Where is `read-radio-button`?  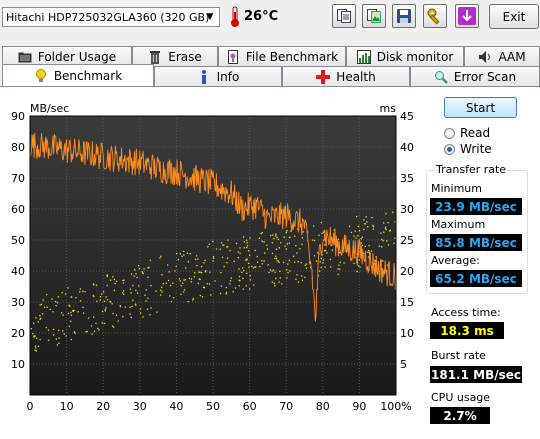
read-radio-button is located at coordinates (449, 133).